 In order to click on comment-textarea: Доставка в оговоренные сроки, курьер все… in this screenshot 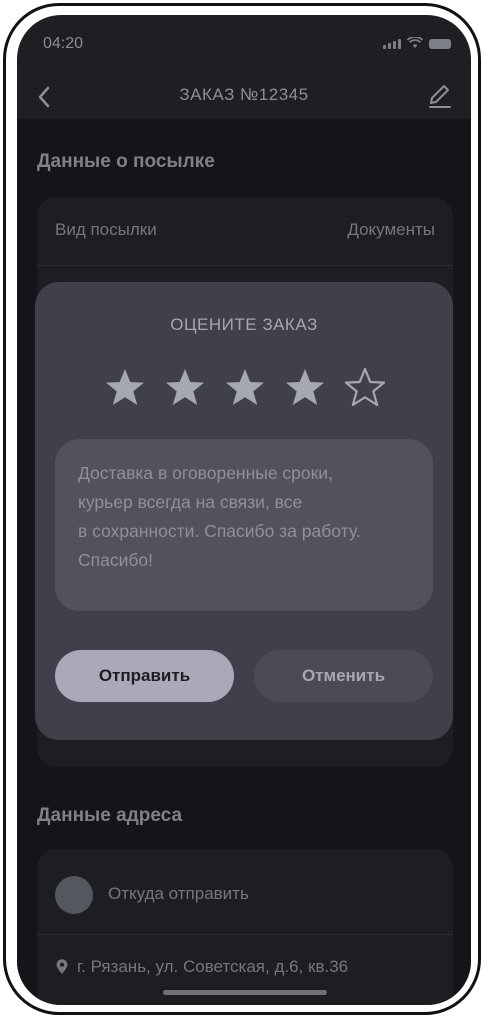, I will do `click(244, 525)`.